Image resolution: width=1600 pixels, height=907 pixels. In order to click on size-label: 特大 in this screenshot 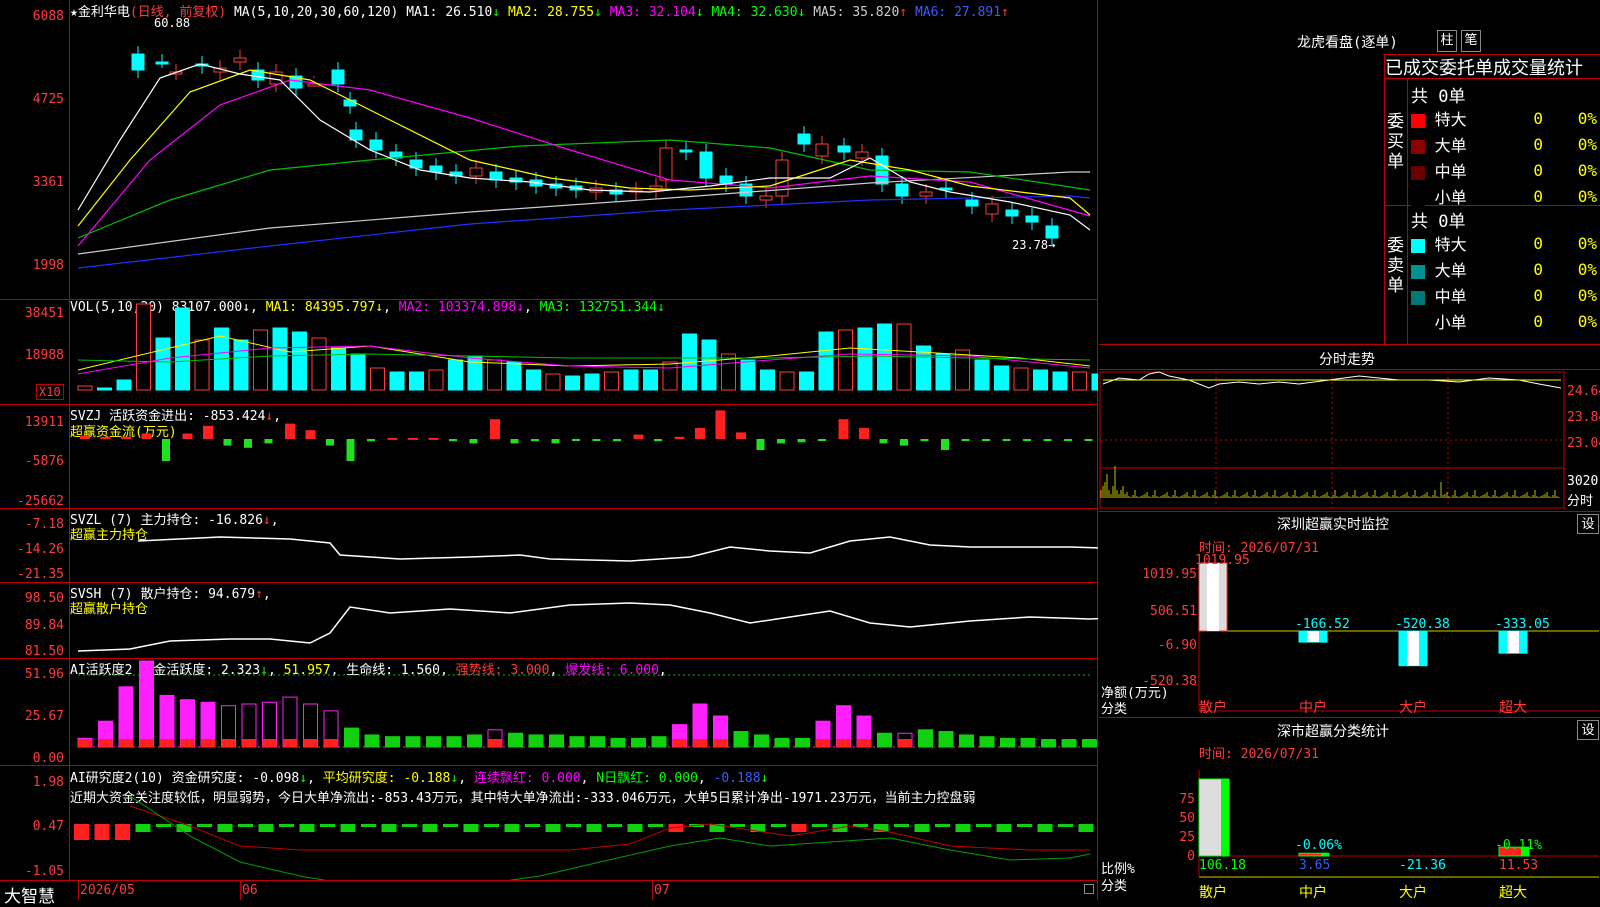, I will do `click(1446, 119)`.